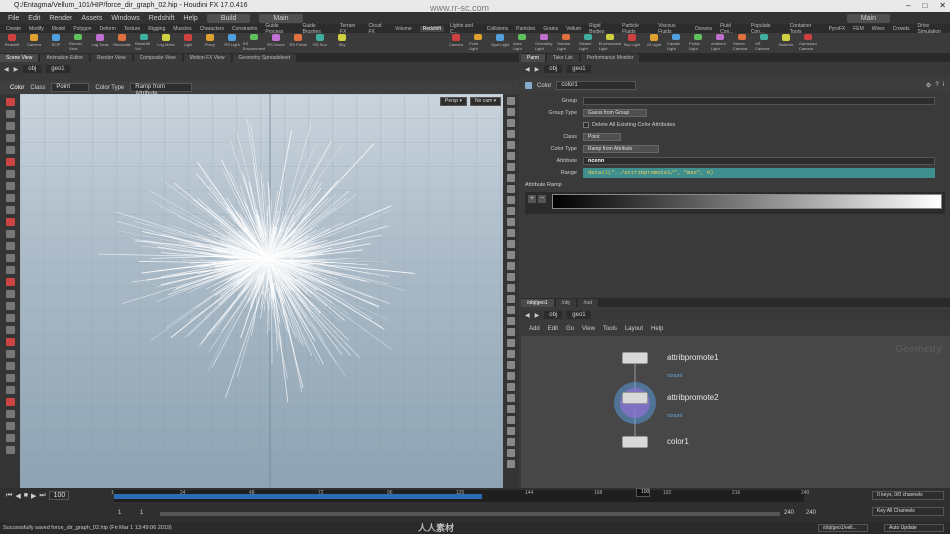  I want to click on shelf-tool: Gamepad Camera, so click(808, 42).